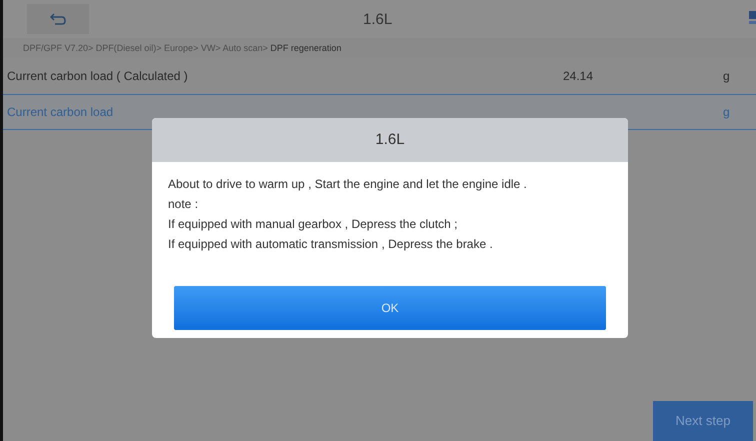  I want to click on dialog-message: If equipped with automatic transmission , Depress the brake ., so click(331, 244).